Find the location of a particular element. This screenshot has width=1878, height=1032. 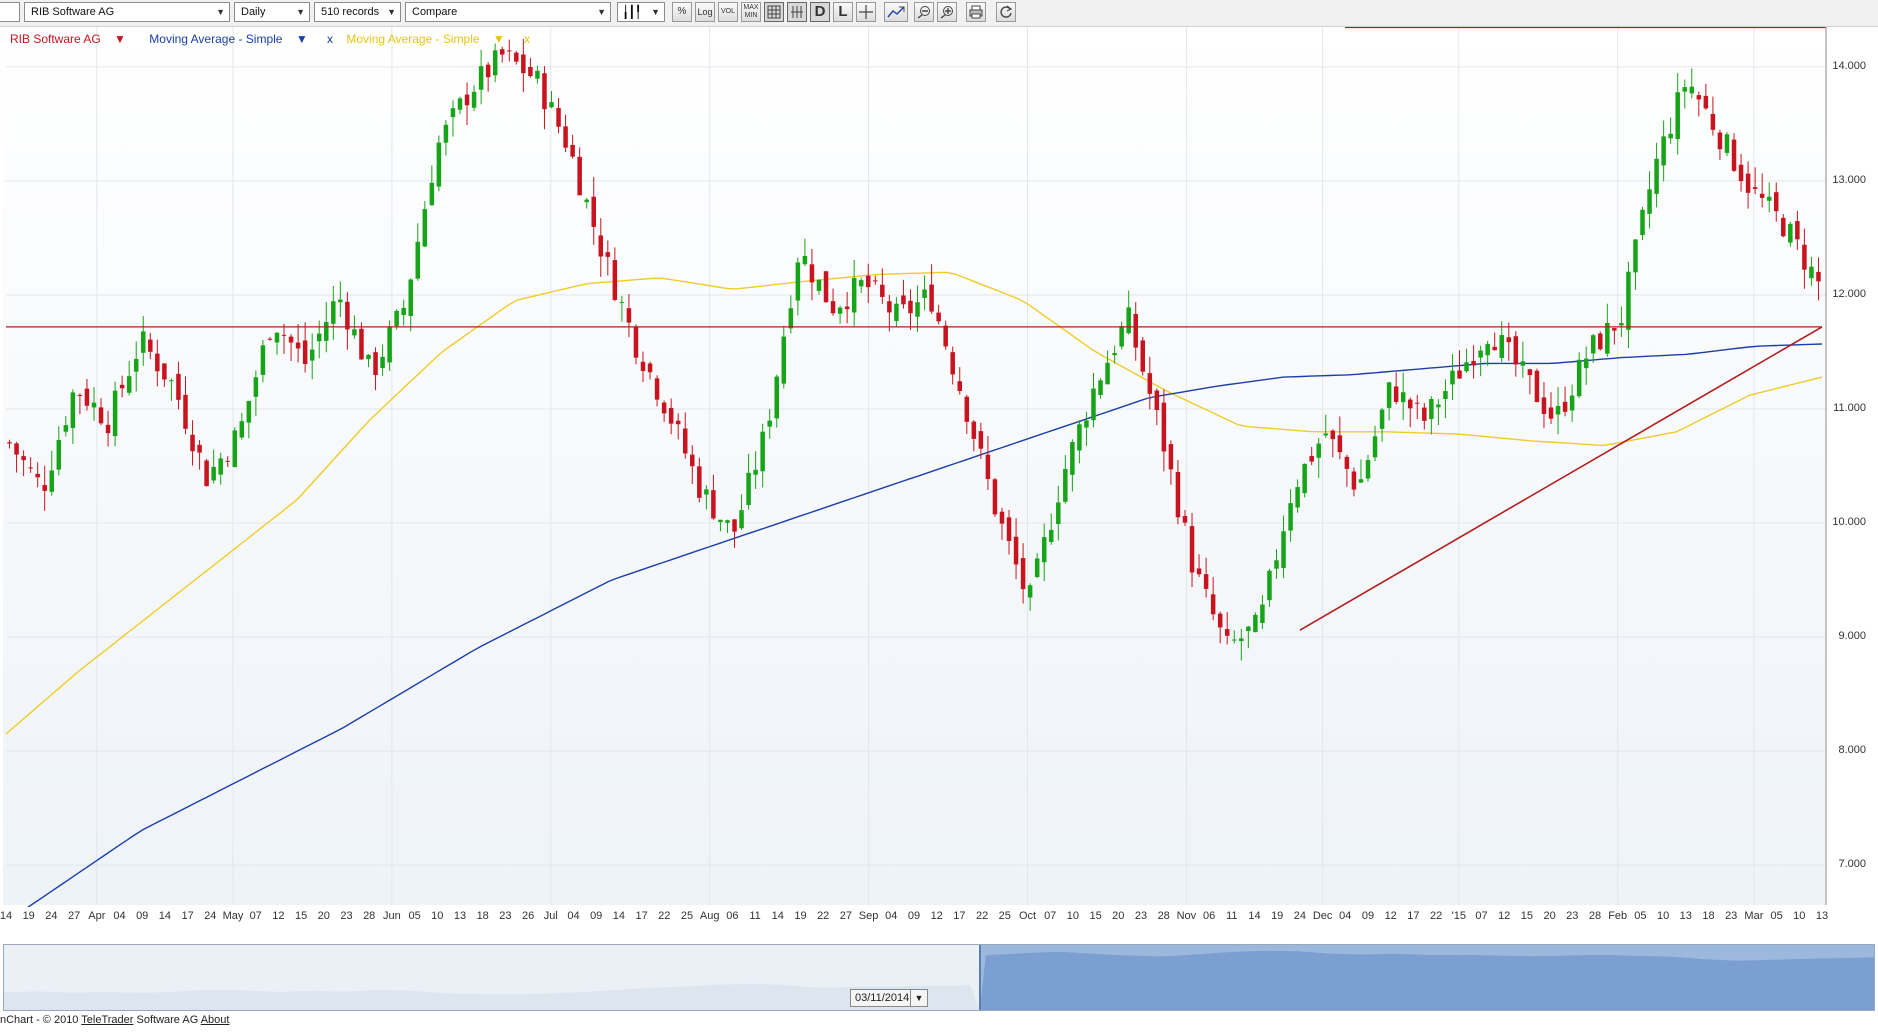

x-tick-label: 09 is located at coordinates (142, 916).